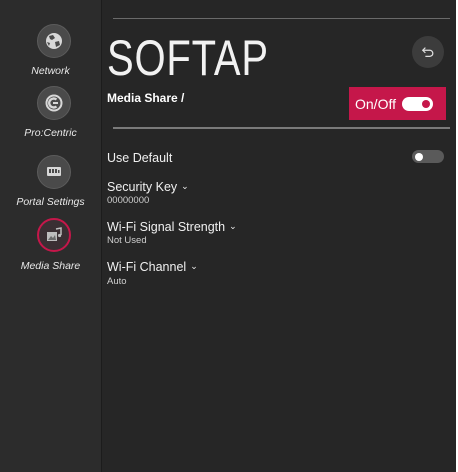  Describe the element at coordinates (140, 158) in the screenshot. I see `use-default-label: Use Default` at that location.